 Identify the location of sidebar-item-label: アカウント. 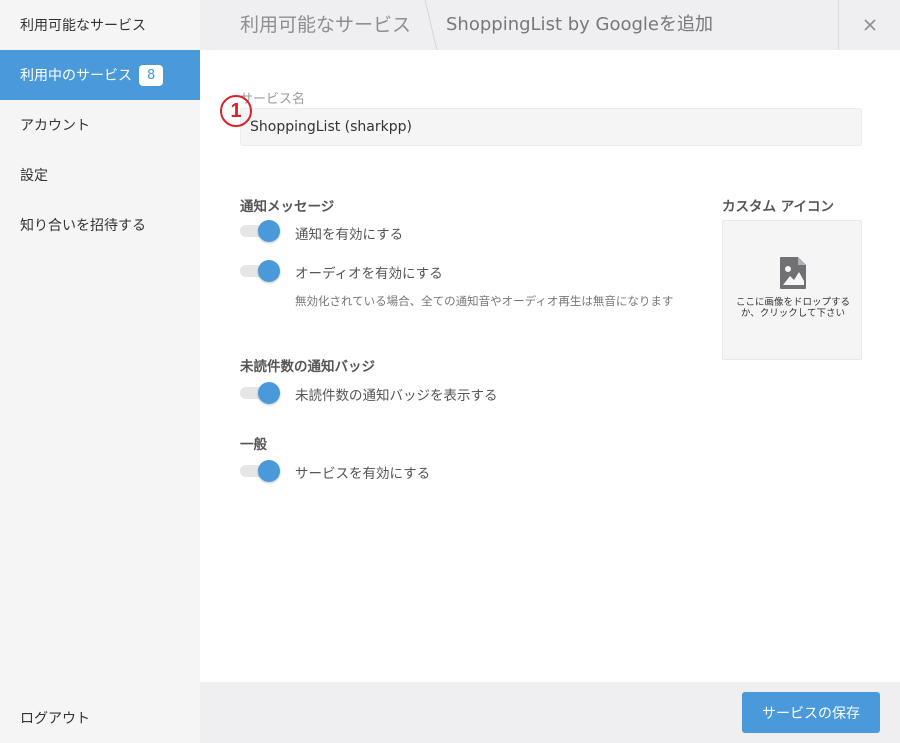
(55, 126).